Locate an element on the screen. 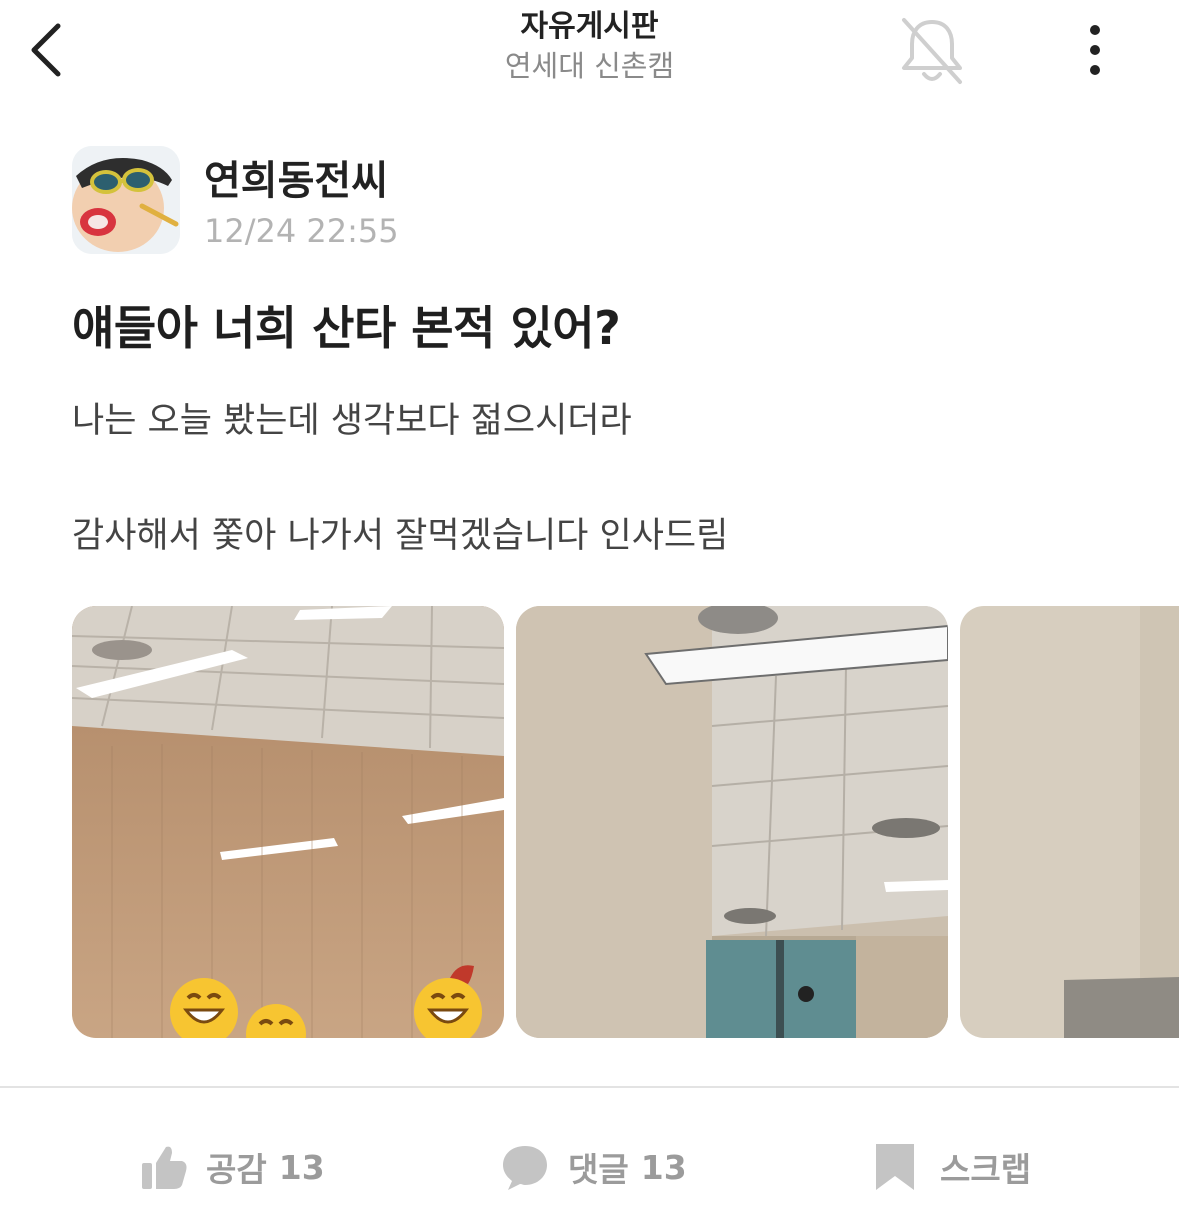 The image size is (1179, 1226). scrap-label: 스크랩 is located at coordinates (986, 1169).